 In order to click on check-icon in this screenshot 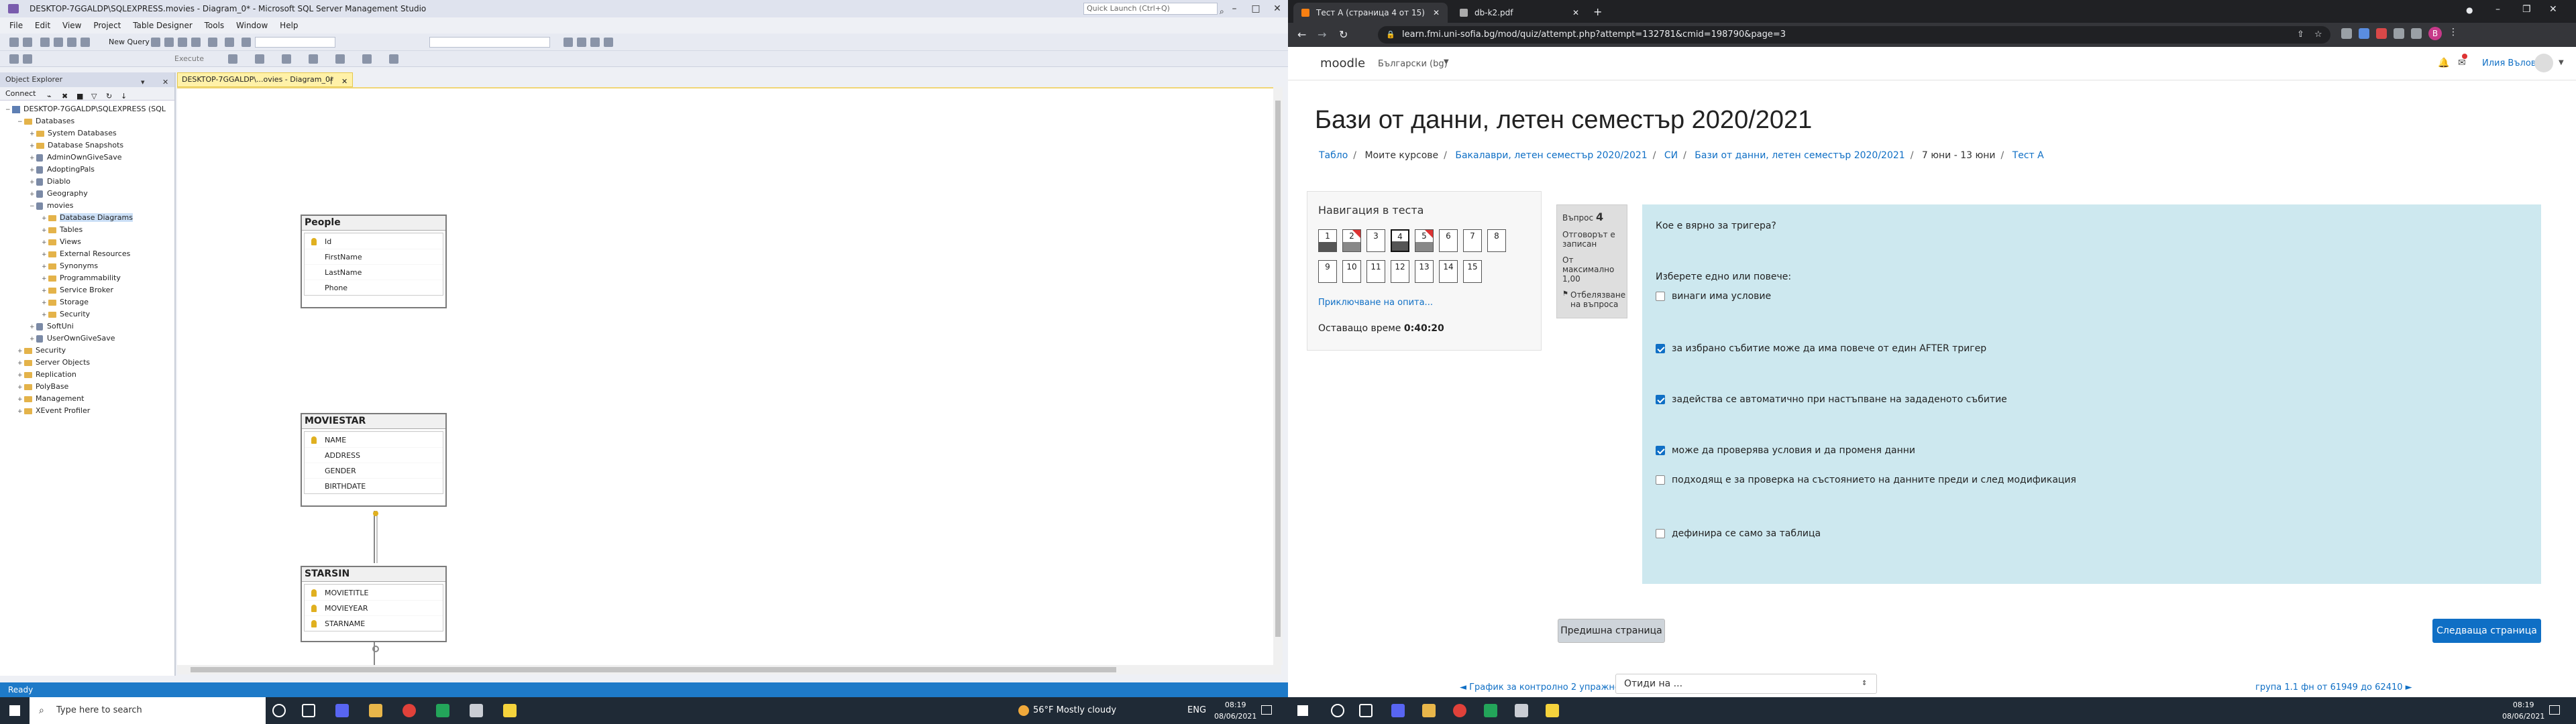, I will do `click(232, 59)`.